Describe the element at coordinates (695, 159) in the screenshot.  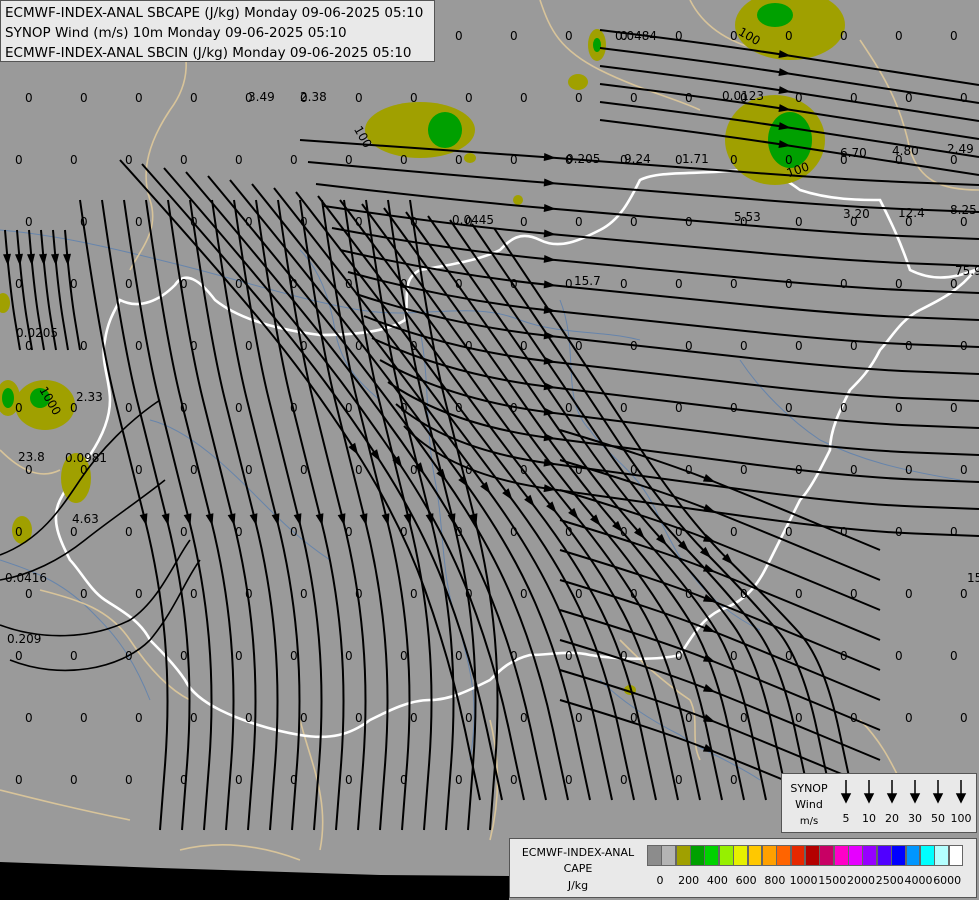
I see `value-label: 1.71` at that location.